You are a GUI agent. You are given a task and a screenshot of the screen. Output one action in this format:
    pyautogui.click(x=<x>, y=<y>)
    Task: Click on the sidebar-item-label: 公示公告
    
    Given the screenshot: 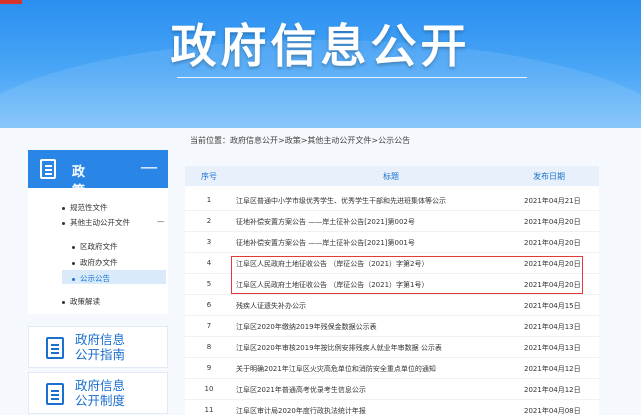 What is the action you would take?
    pyautogui.click(x=95, y=278)
    